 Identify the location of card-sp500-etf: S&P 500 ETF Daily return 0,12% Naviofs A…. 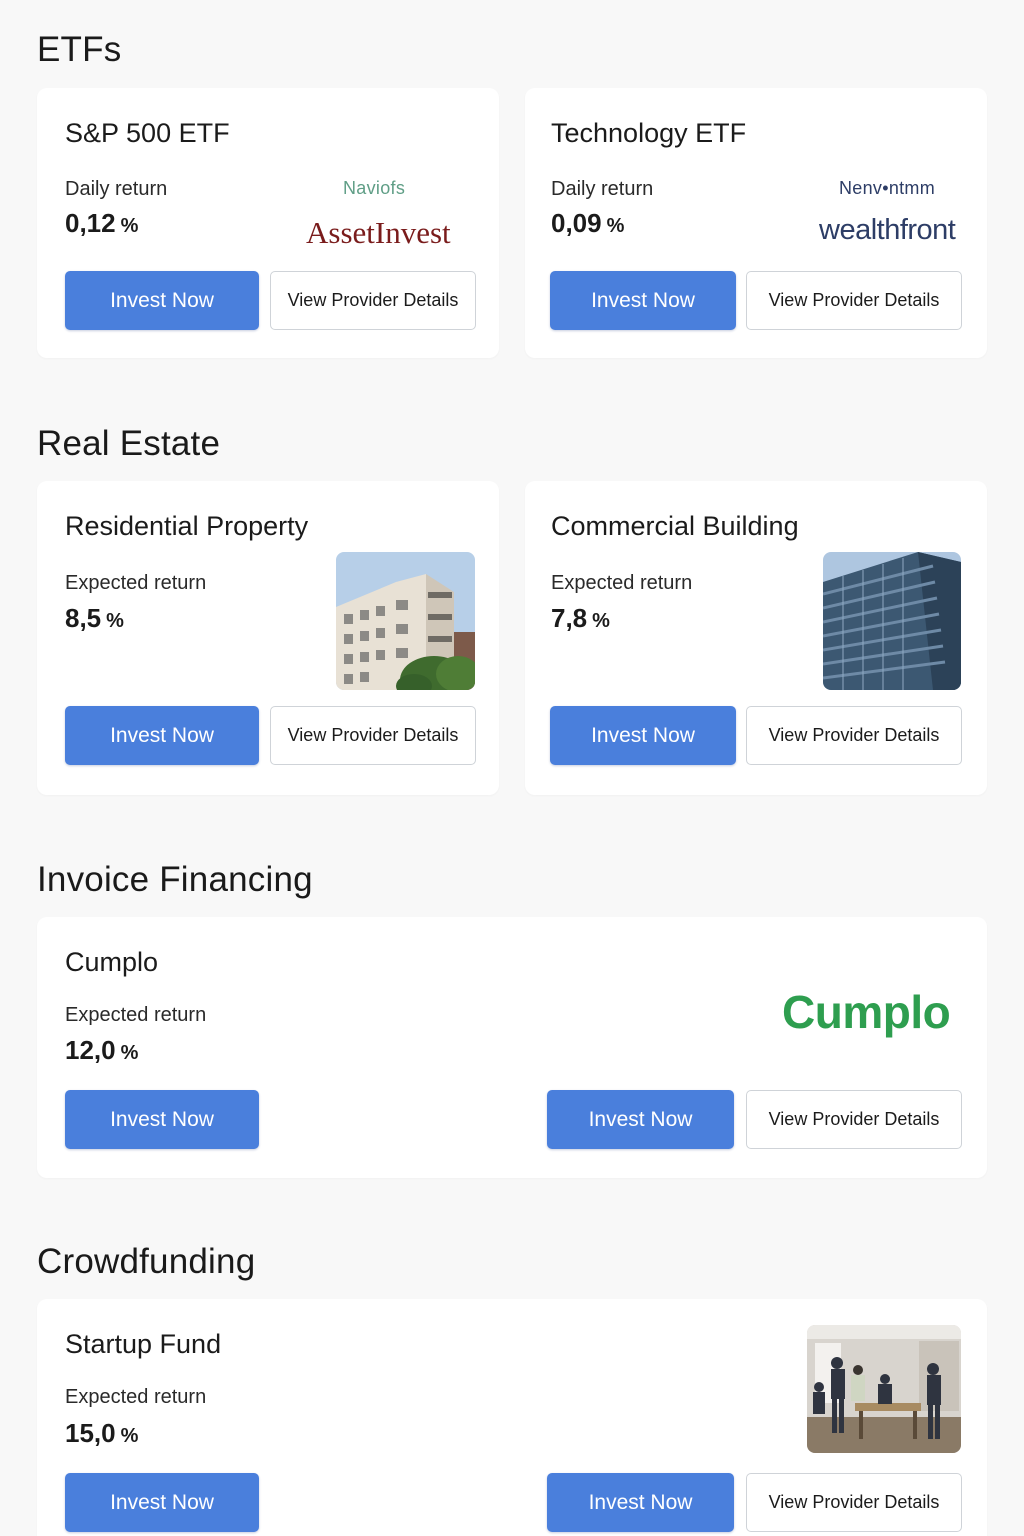
(268, 223).